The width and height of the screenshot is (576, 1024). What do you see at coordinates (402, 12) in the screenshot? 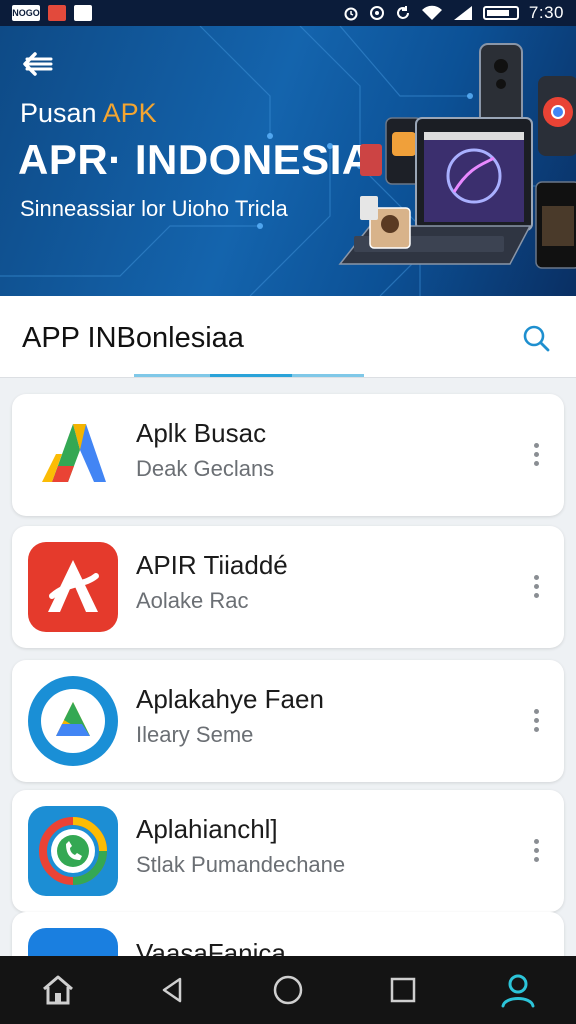
I see `sync-icon` at bounding box center [402, 12].